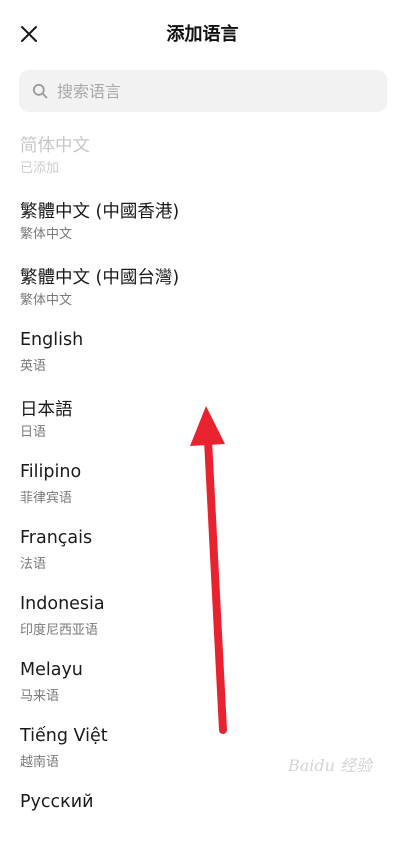 The height and width of the screenshot is (854, 405). Describe the element at coordinates (202, 229) in the screenshot. I see `language-item-traditional-chinese-hk: 繁體中文 (中國香港) 繁体中文` at that location.